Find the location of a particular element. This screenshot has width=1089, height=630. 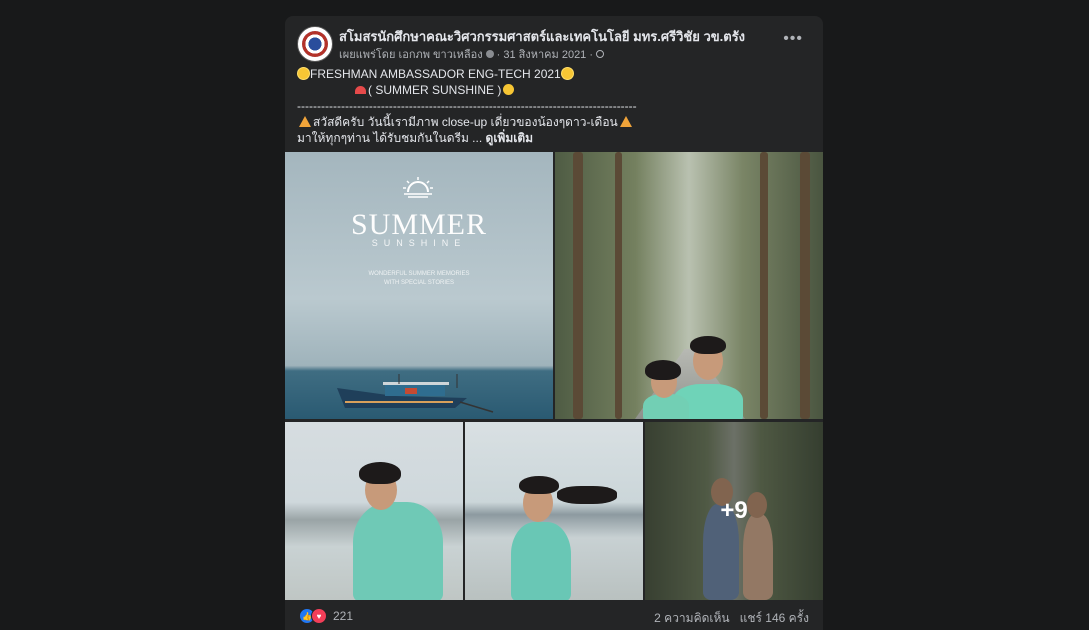

umbrella-emoji-icon is located at coordinates (360, 90).